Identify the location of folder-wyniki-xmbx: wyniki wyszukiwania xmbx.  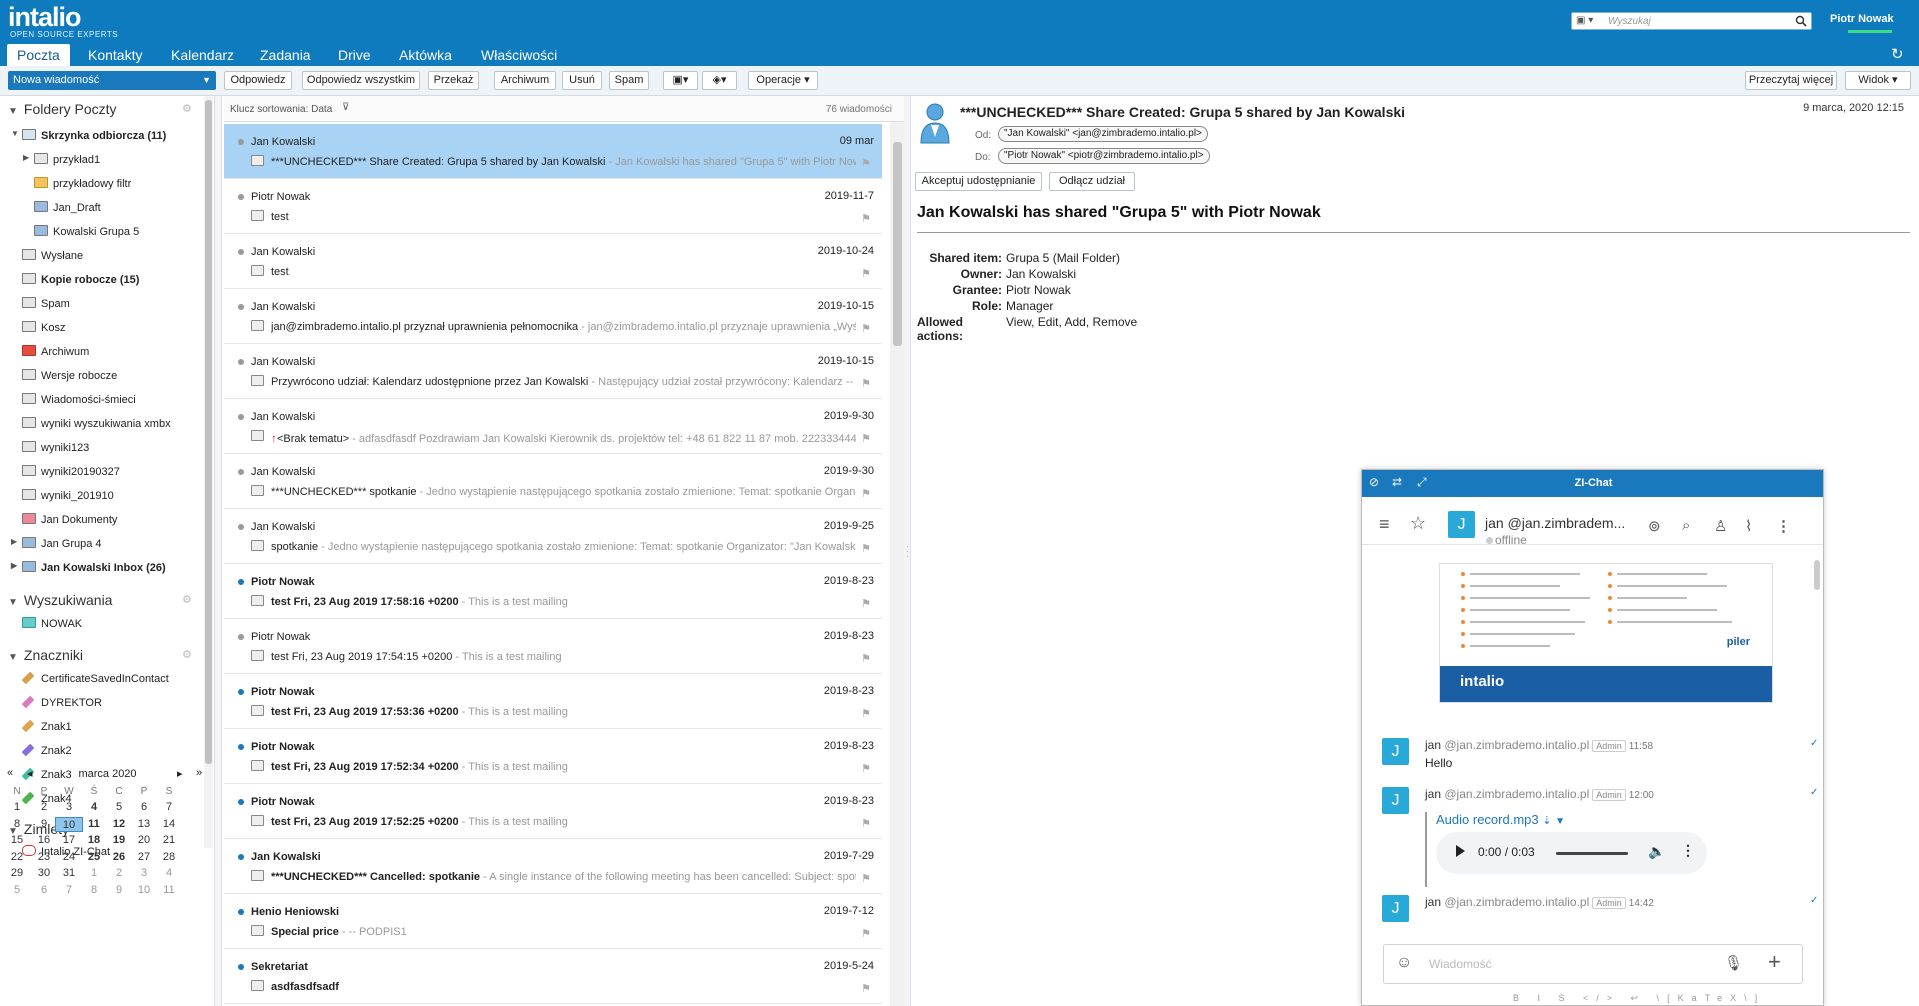
(96, 423).